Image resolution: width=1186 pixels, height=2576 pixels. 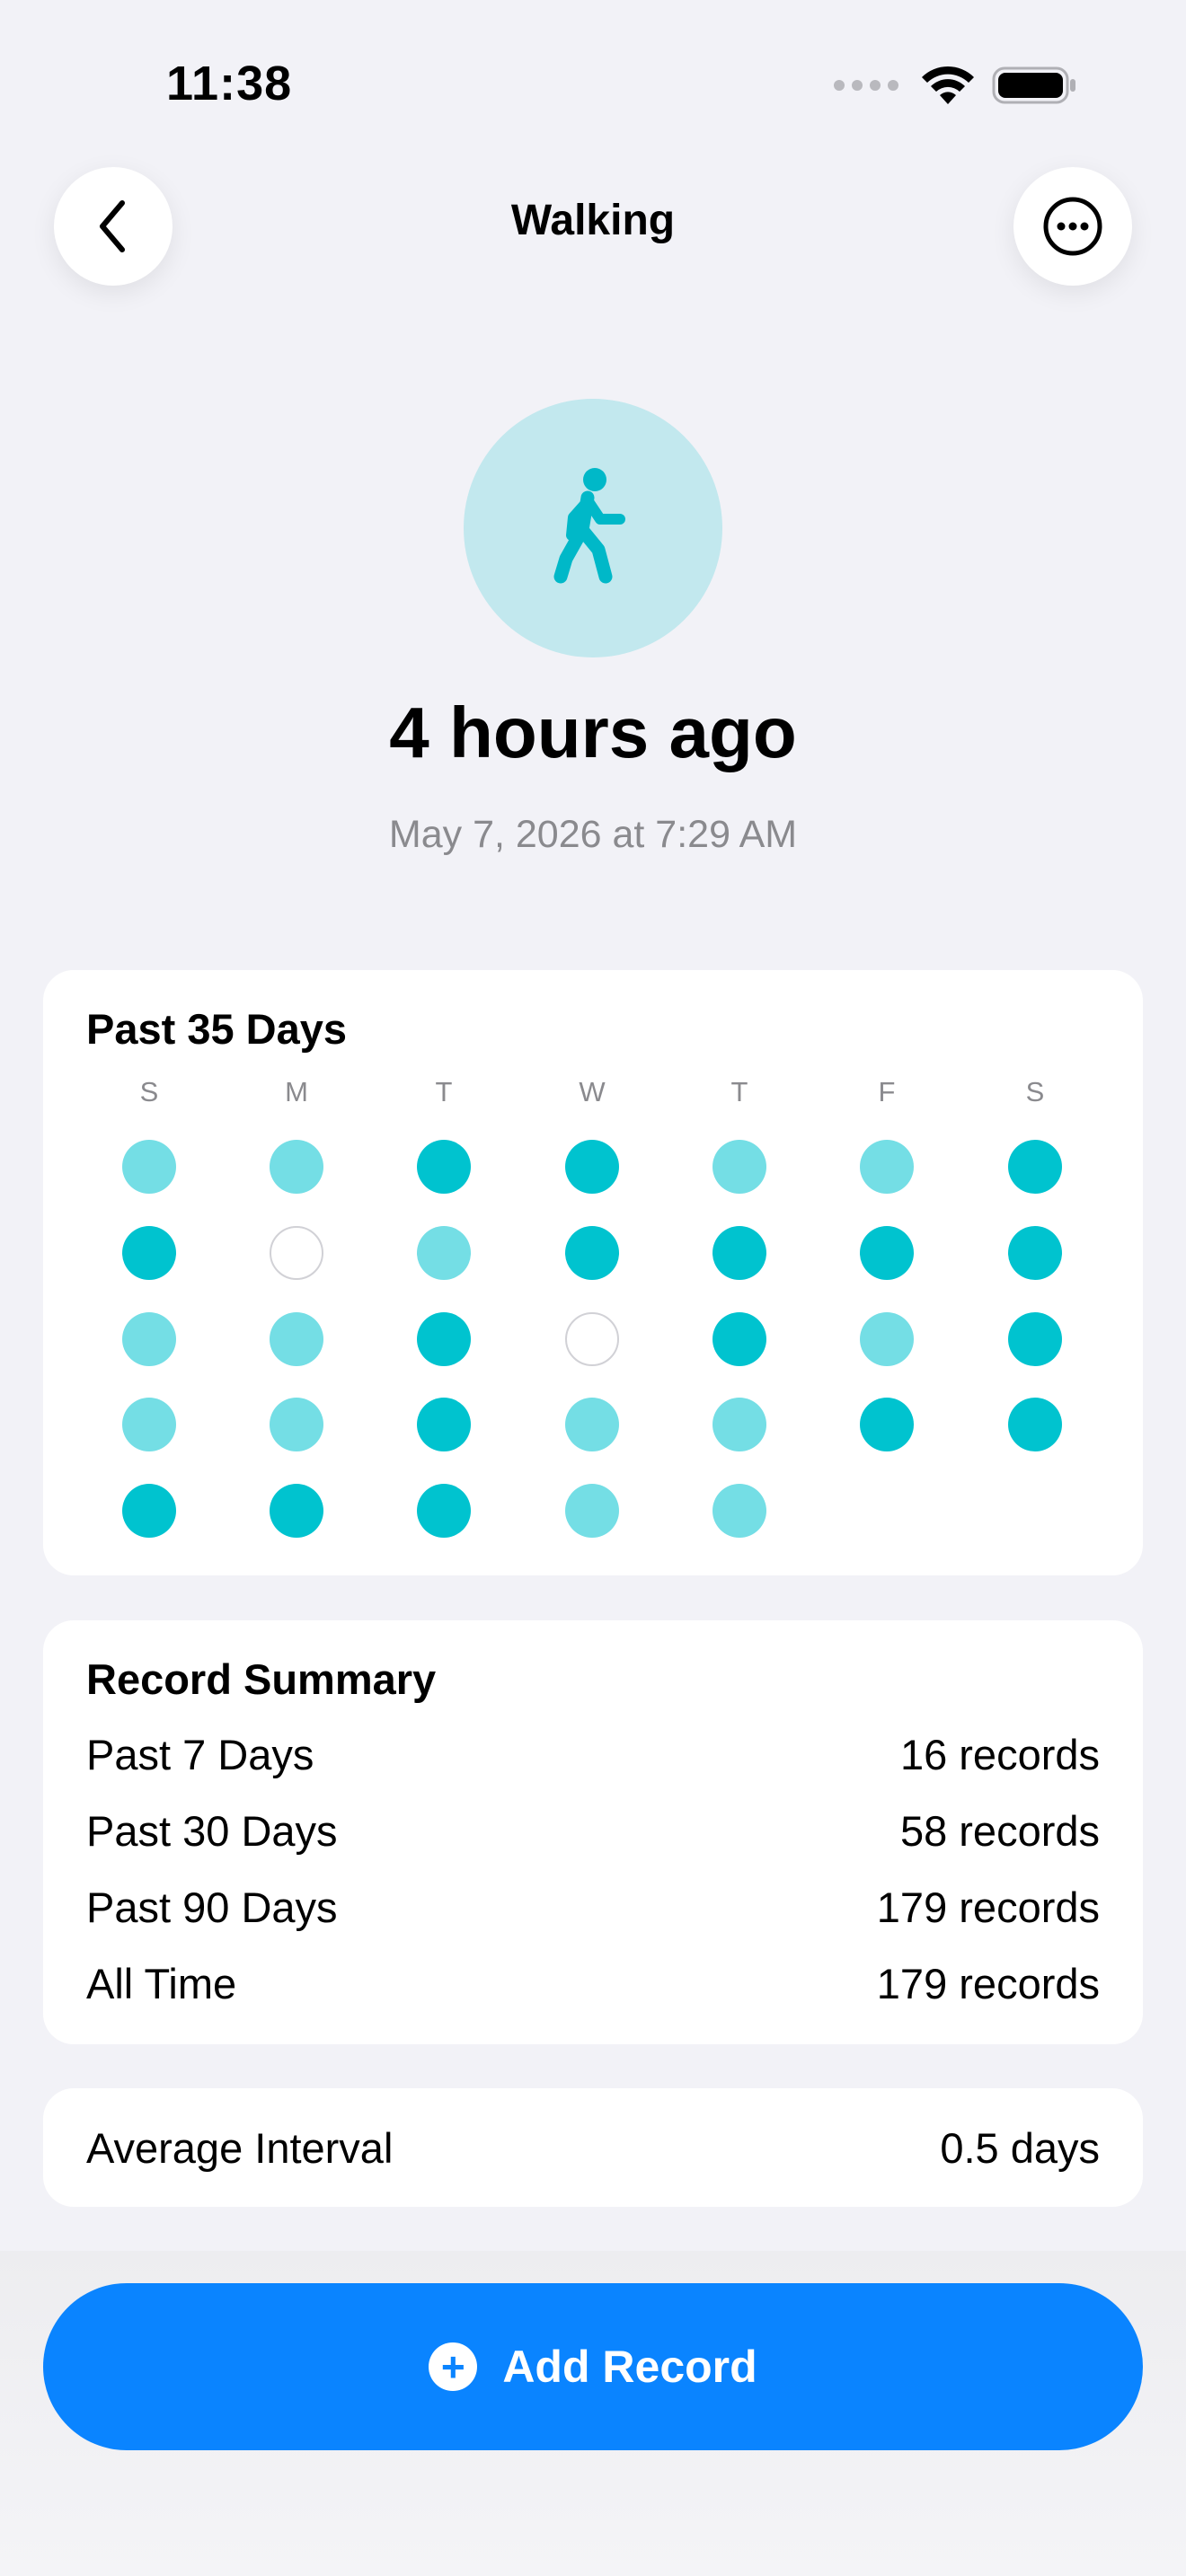 I want to click on more-options-button, so click(x=1072, y=226).